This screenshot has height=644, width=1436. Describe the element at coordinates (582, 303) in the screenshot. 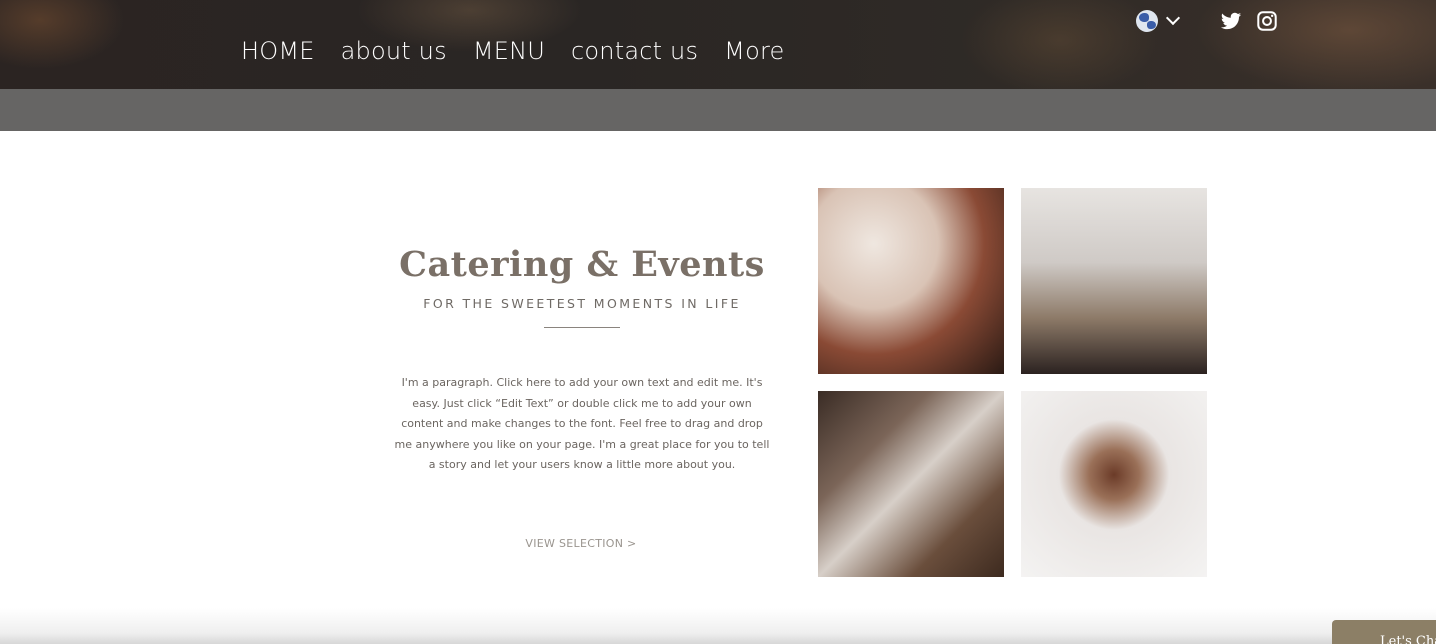

I see `section-subtitle: FOR THE SWEETEST MOMENTS IN LIFE` at that location.